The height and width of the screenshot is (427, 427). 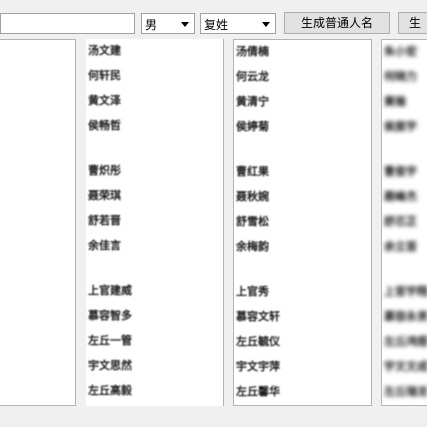 What do you see at coordinates (400, 126) in the screenshot?
I see `list-item: 侯宸宇` at bounding box center [400, 126].